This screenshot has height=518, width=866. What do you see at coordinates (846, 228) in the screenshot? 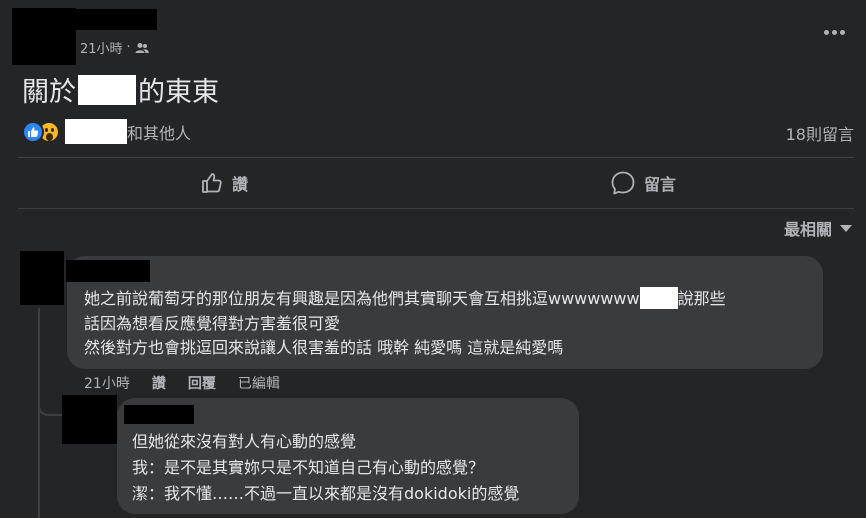
I see `caret-down-icon` at bounding box center [846, 228].